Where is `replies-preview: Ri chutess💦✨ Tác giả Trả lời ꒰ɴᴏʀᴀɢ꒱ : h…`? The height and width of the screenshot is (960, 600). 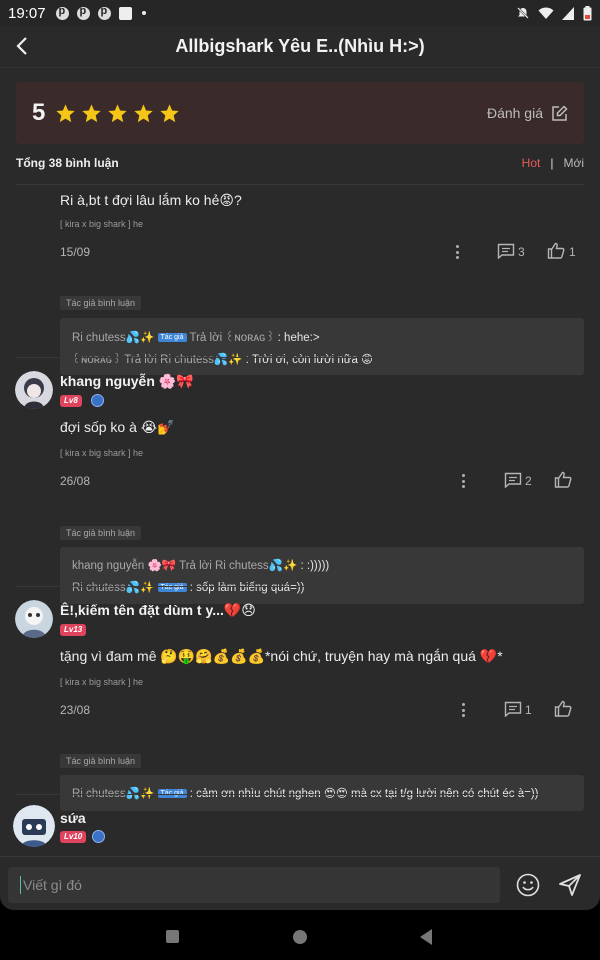
replies-preview: Ri chutess💦✨ Tác giả Trả lời ꒰ɴᴏʀᴀɢ꒱ : h… is located at coordinates (322, 346).